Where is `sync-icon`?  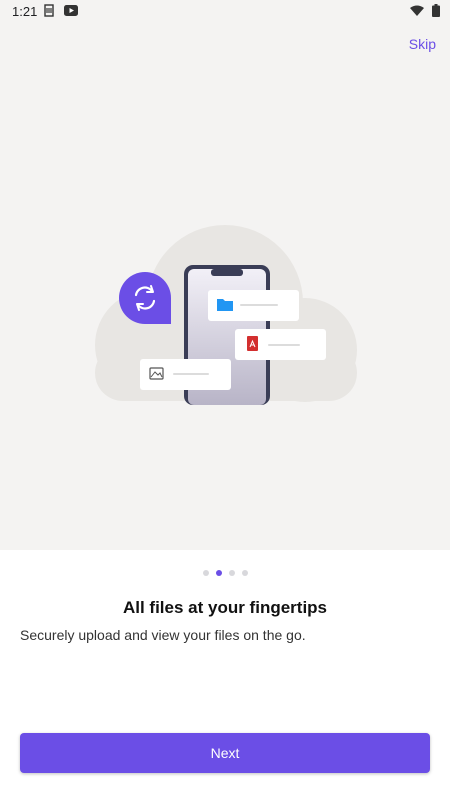
sync-icon is located at coordinates (145, 298).